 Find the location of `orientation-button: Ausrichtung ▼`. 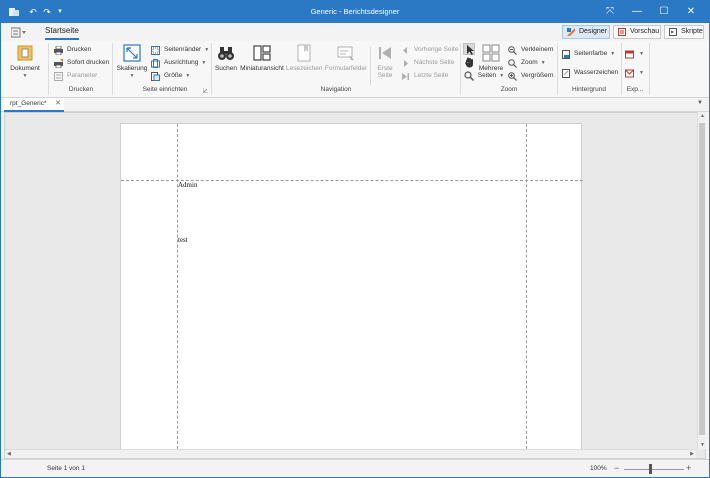

orientation-button: Ausrichtung ▼ is located at coordinates (178, 63).